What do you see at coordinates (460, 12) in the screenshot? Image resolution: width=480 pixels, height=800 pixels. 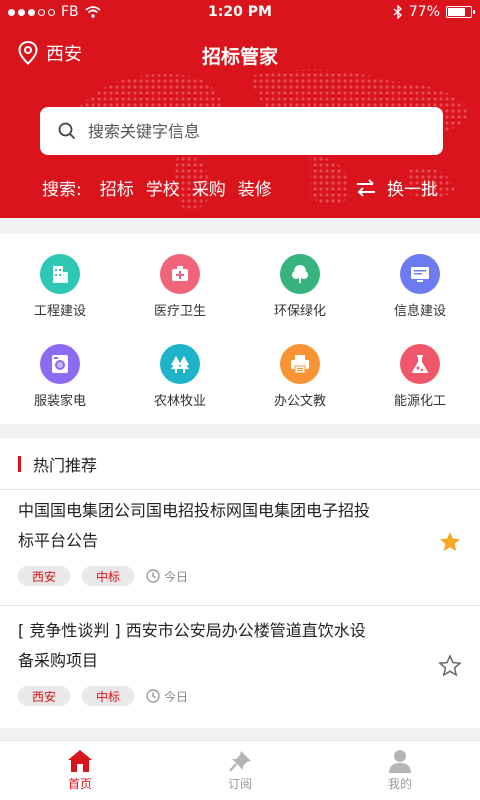 I see `battery-icon` at bounding box center [460, 12].